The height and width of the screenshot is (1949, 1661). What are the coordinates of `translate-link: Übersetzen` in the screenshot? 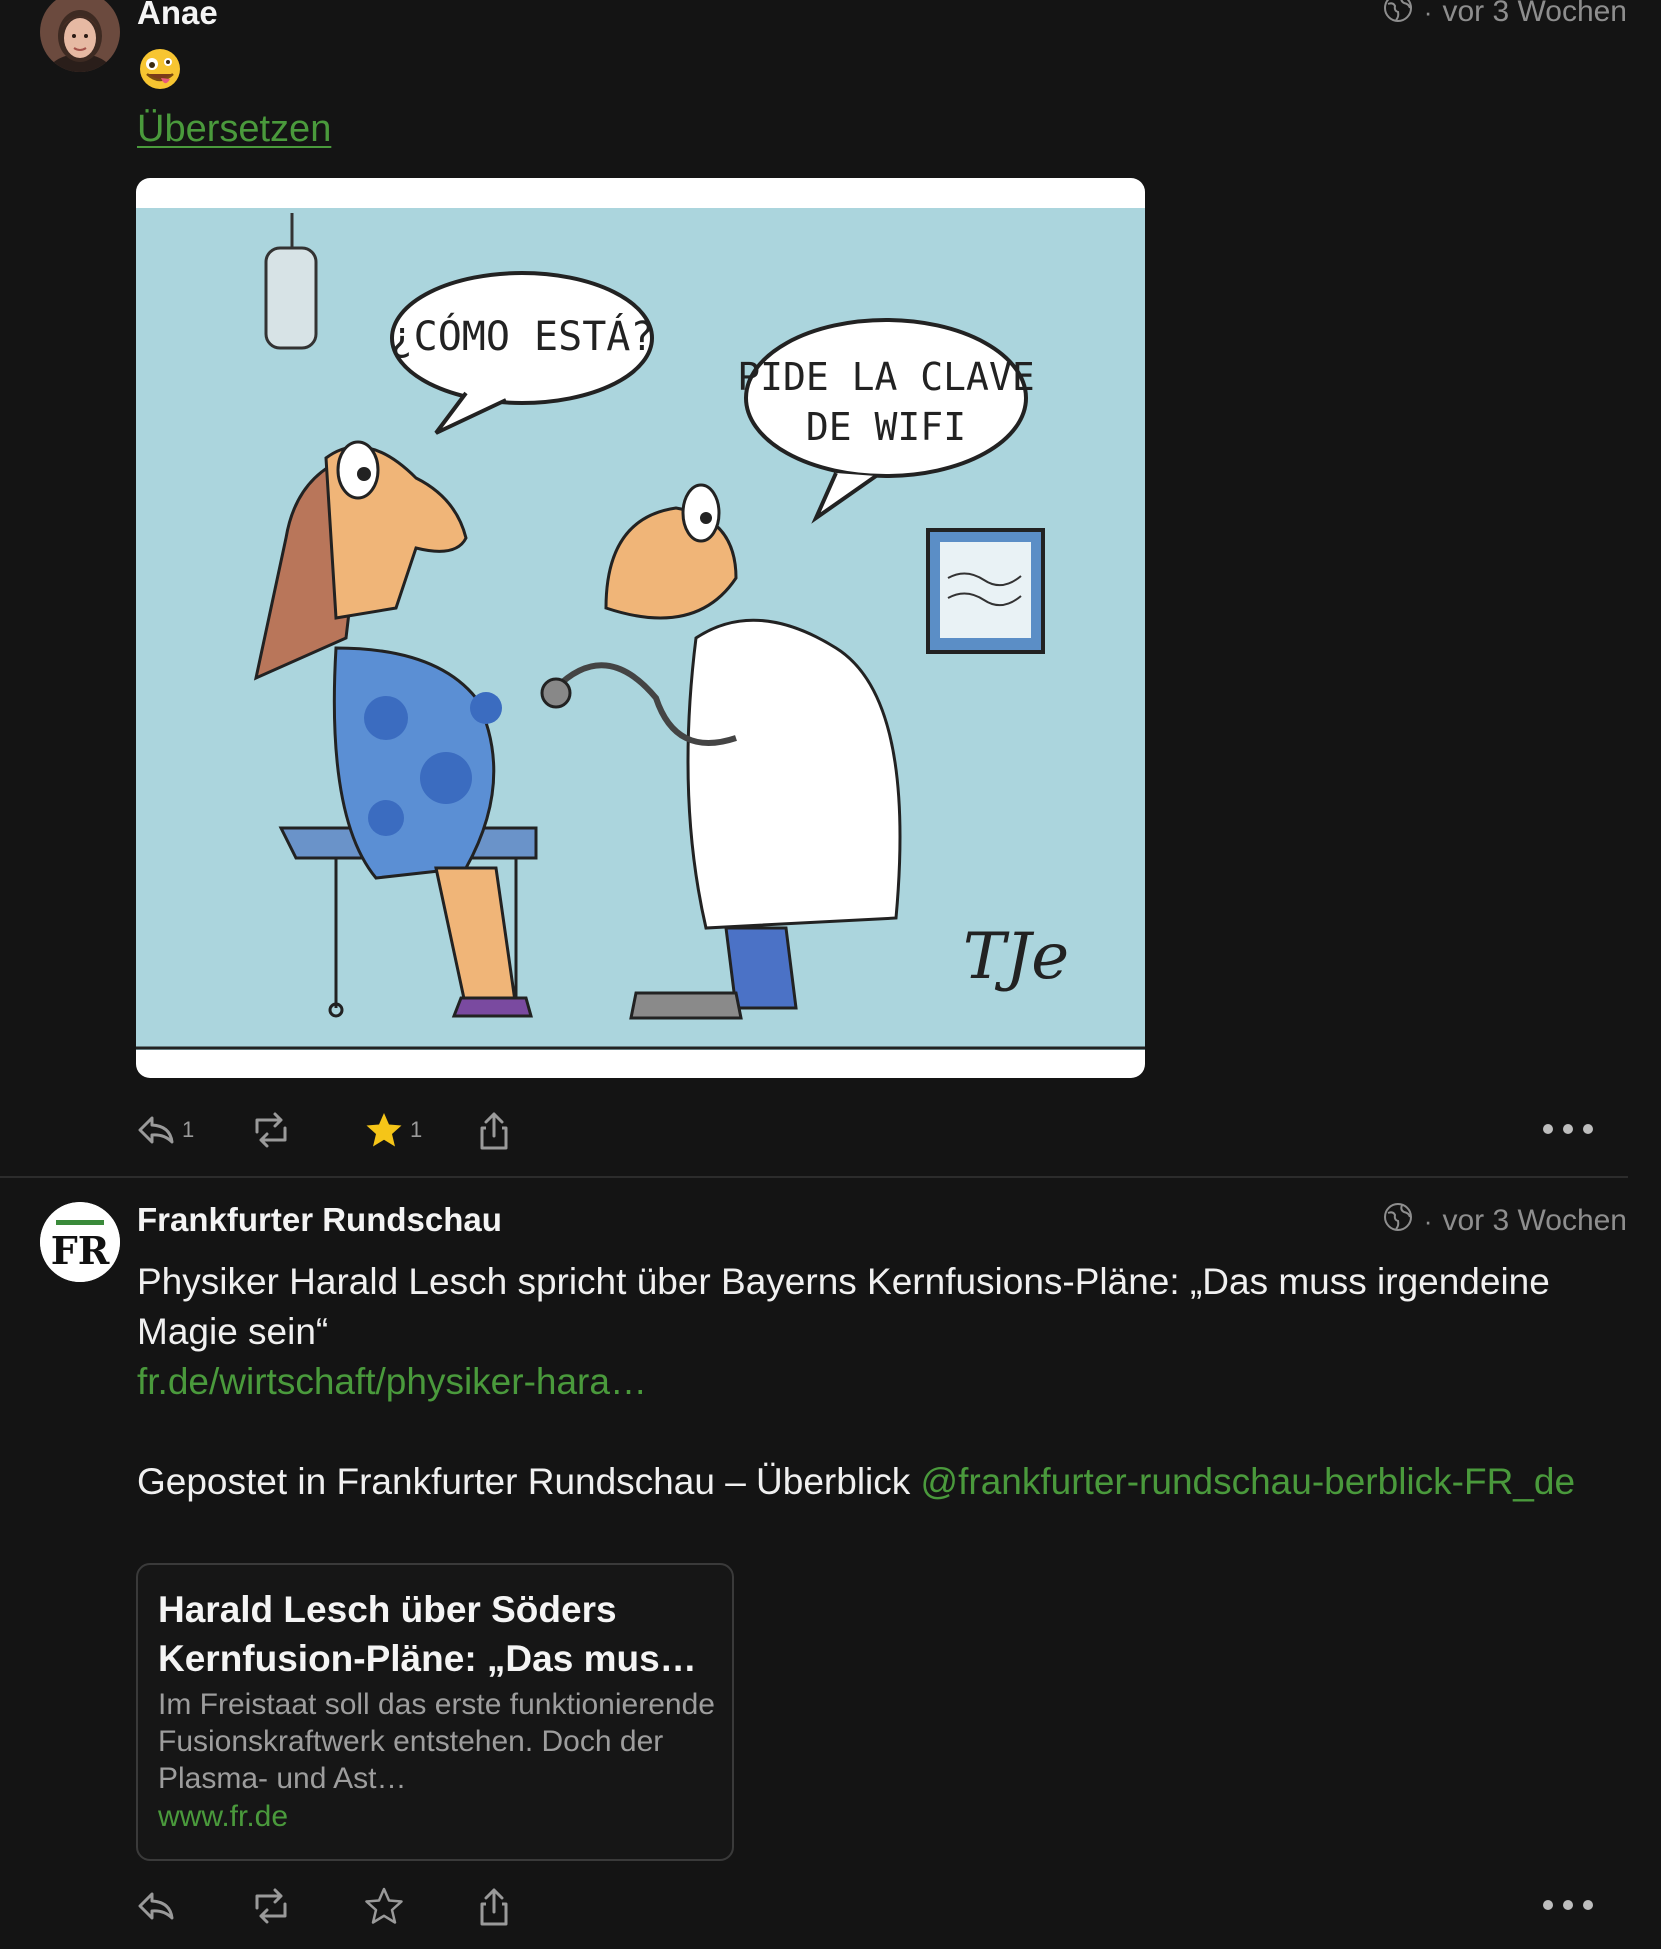 It's located at (234, 129).